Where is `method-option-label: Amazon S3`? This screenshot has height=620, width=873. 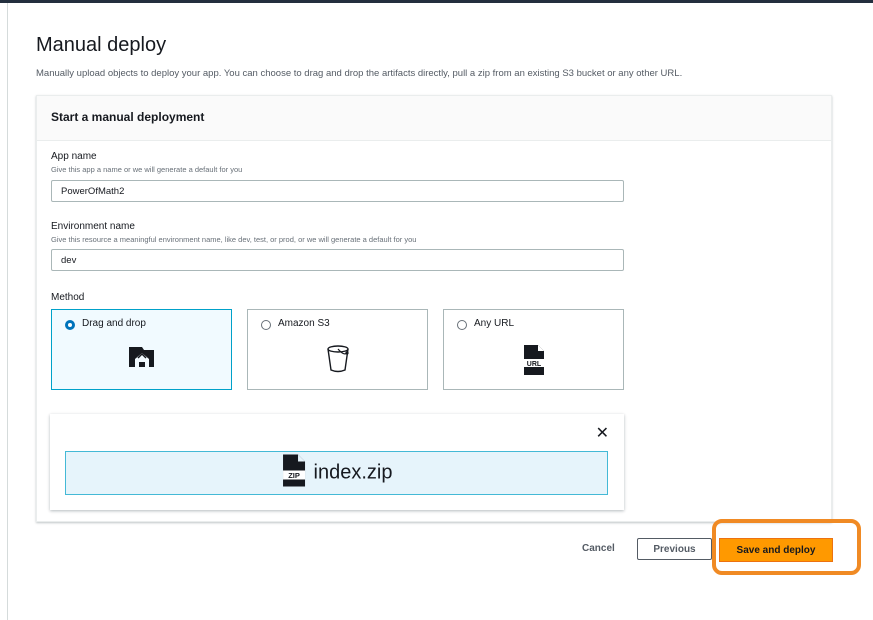 method-option-label: Amazon S3 is located at coordinates (304, 323).